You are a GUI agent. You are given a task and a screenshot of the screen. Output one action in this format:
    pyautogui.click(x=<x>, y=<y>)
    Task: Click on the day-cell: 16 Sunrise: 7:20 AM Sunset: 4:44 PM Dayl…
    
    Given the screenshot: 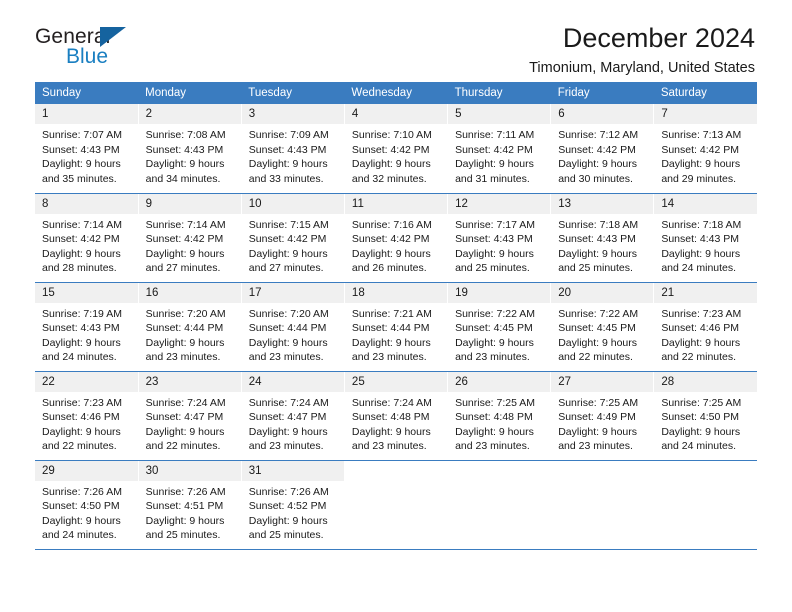 What is the action you would take?
    pyautogui.click(x=189, y=327)
    